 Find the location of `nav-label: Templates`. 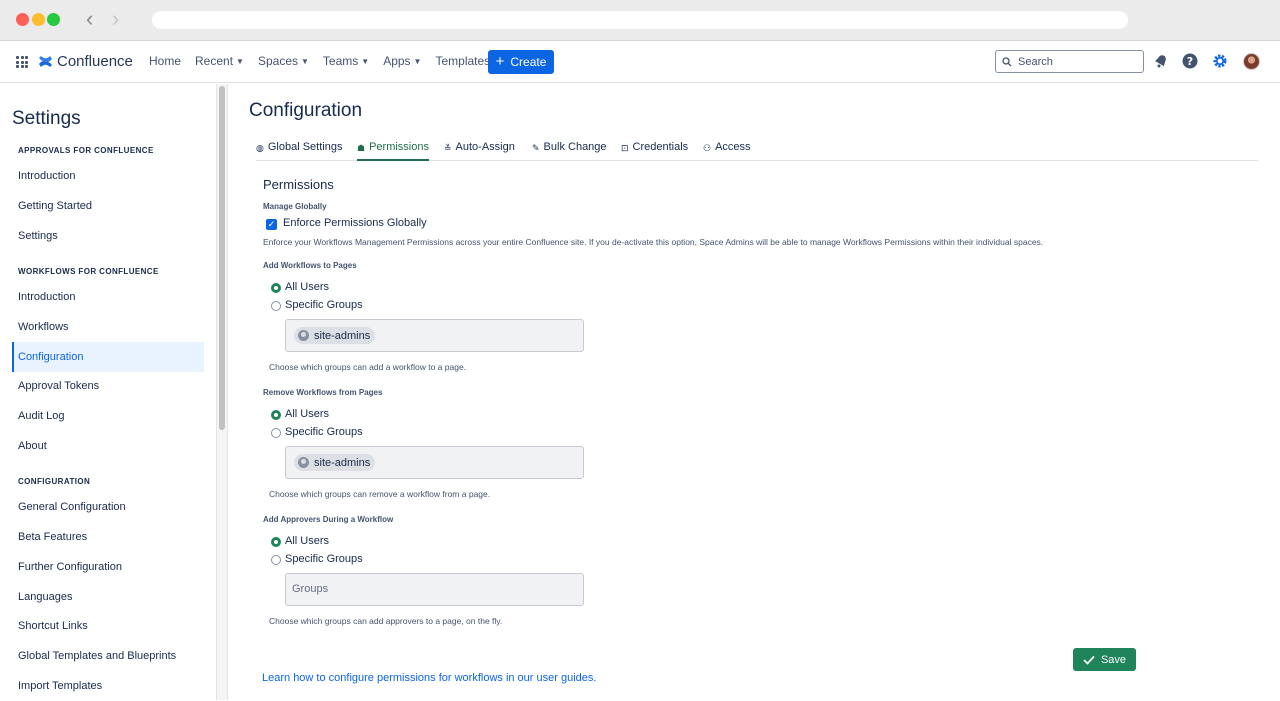

nav-label: Templates is located at coordinates (463, 61).